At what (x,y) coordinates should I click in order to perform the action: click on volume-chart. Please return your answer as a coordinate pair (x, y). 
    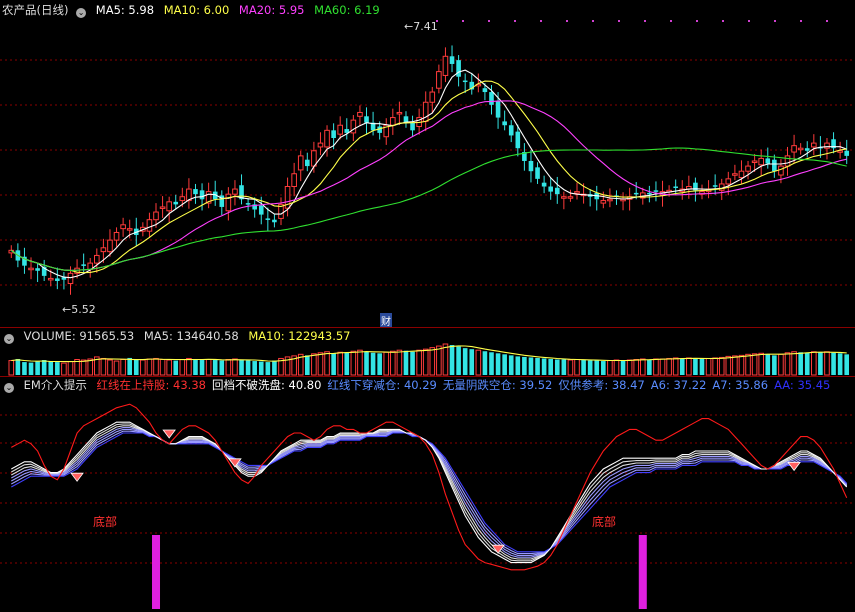
    Looking at the image, I should click on (427, 352).